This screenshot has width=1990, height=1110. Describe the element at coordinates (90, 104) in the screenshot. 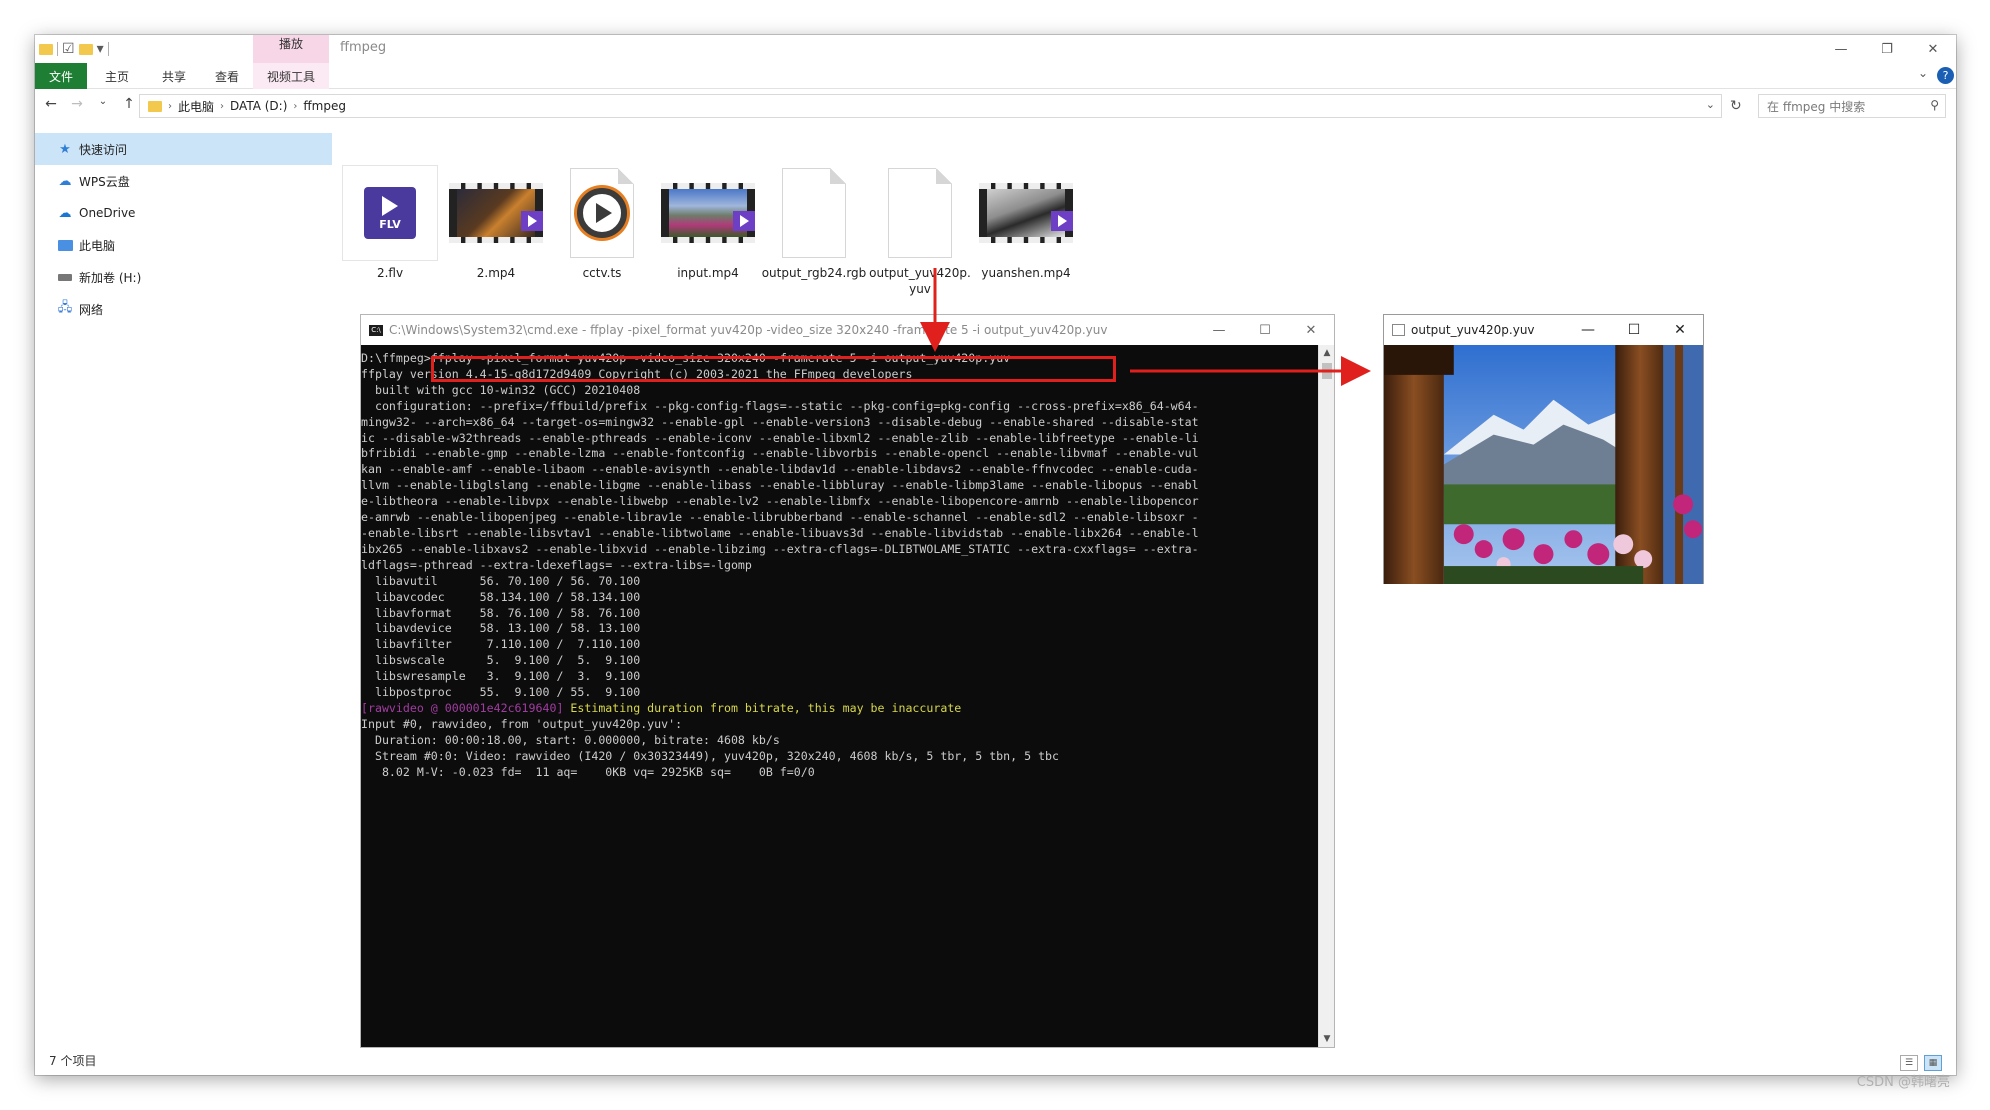

I see `navigation-buttons: ← → ⌄ ↑` at that location.